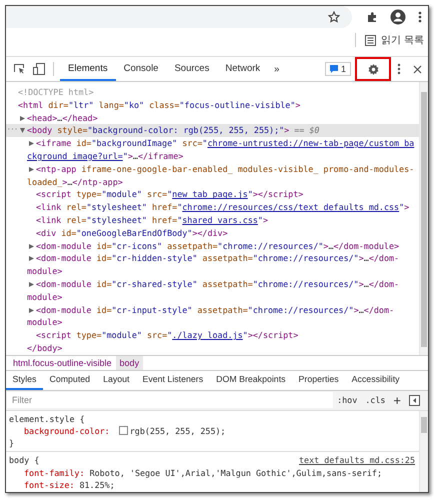  What do you see at coordinates (69, 380) in the screenshot?
I see `sidebar-tab: Computed` at bounding box center [69, 380].